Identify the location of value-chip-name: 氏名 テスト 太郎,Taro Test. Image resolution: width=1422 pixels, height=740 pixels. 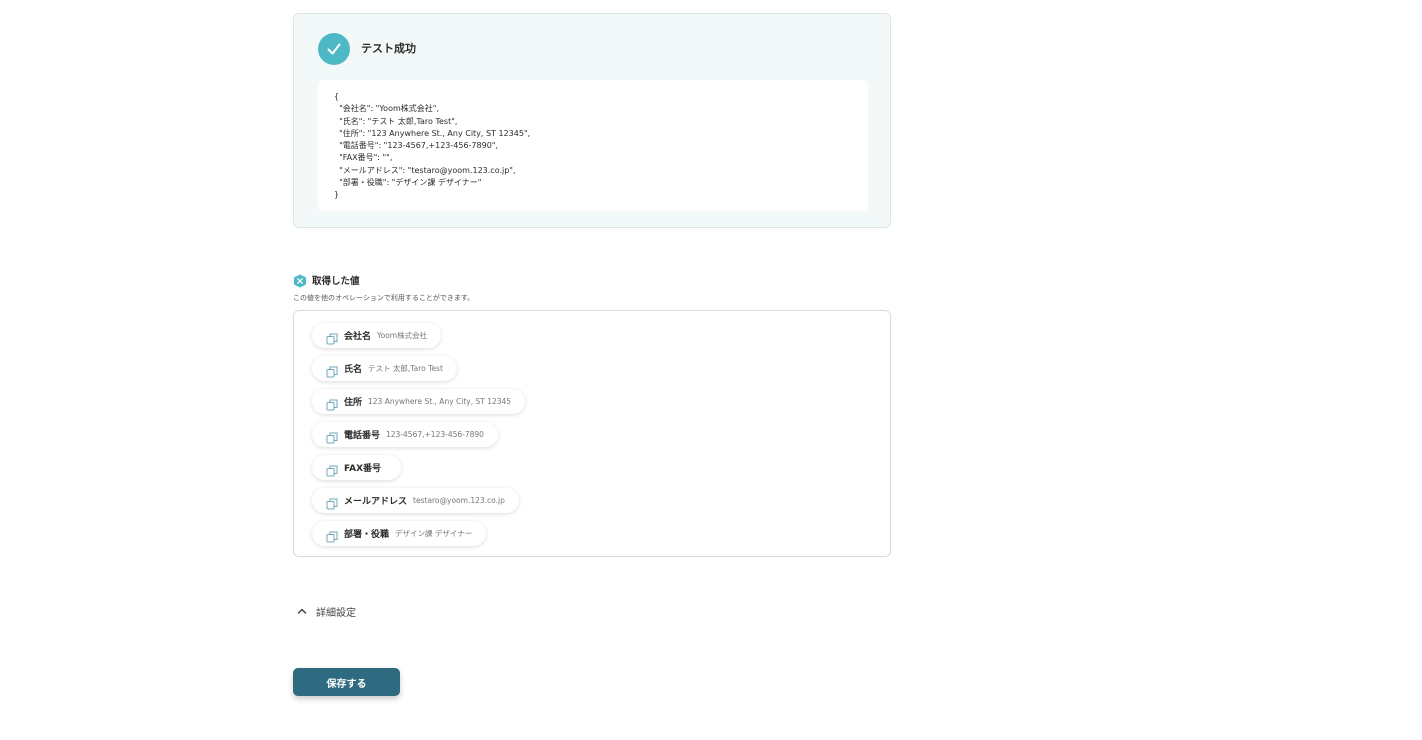
(384, 368).